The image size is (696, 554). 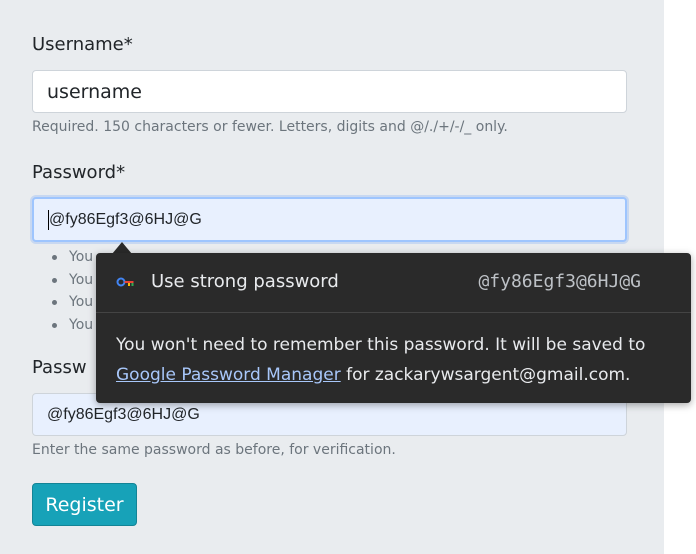 What do you see at coordinates (125, 219) in the screenshot?
I see `password-value: @fy86Egf3@6HJ@G` at bounding box center [125, 219].